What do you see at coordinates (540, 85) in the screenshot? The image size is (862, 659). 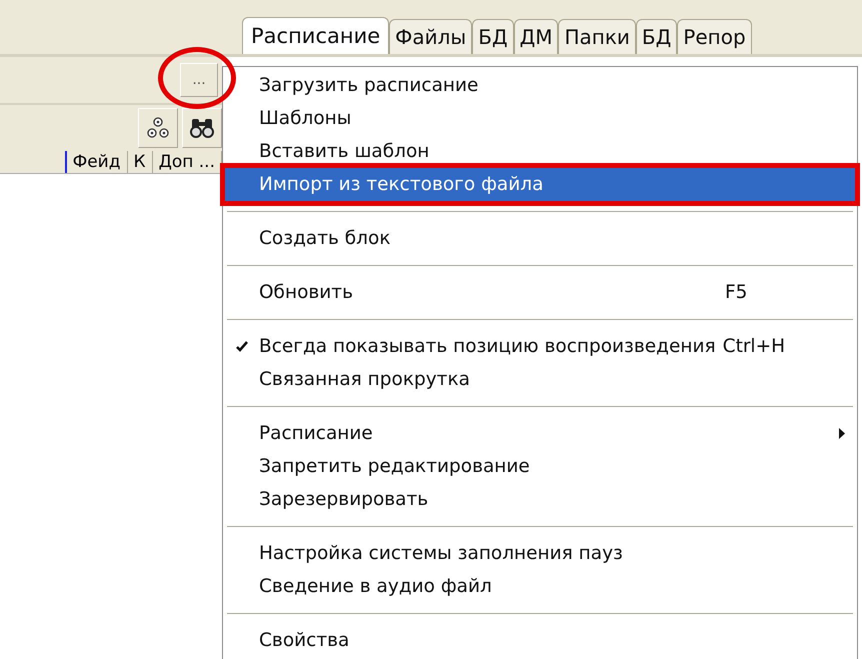 I see `menu-item: Загрузить расписание` at bounding box center [540, 85].